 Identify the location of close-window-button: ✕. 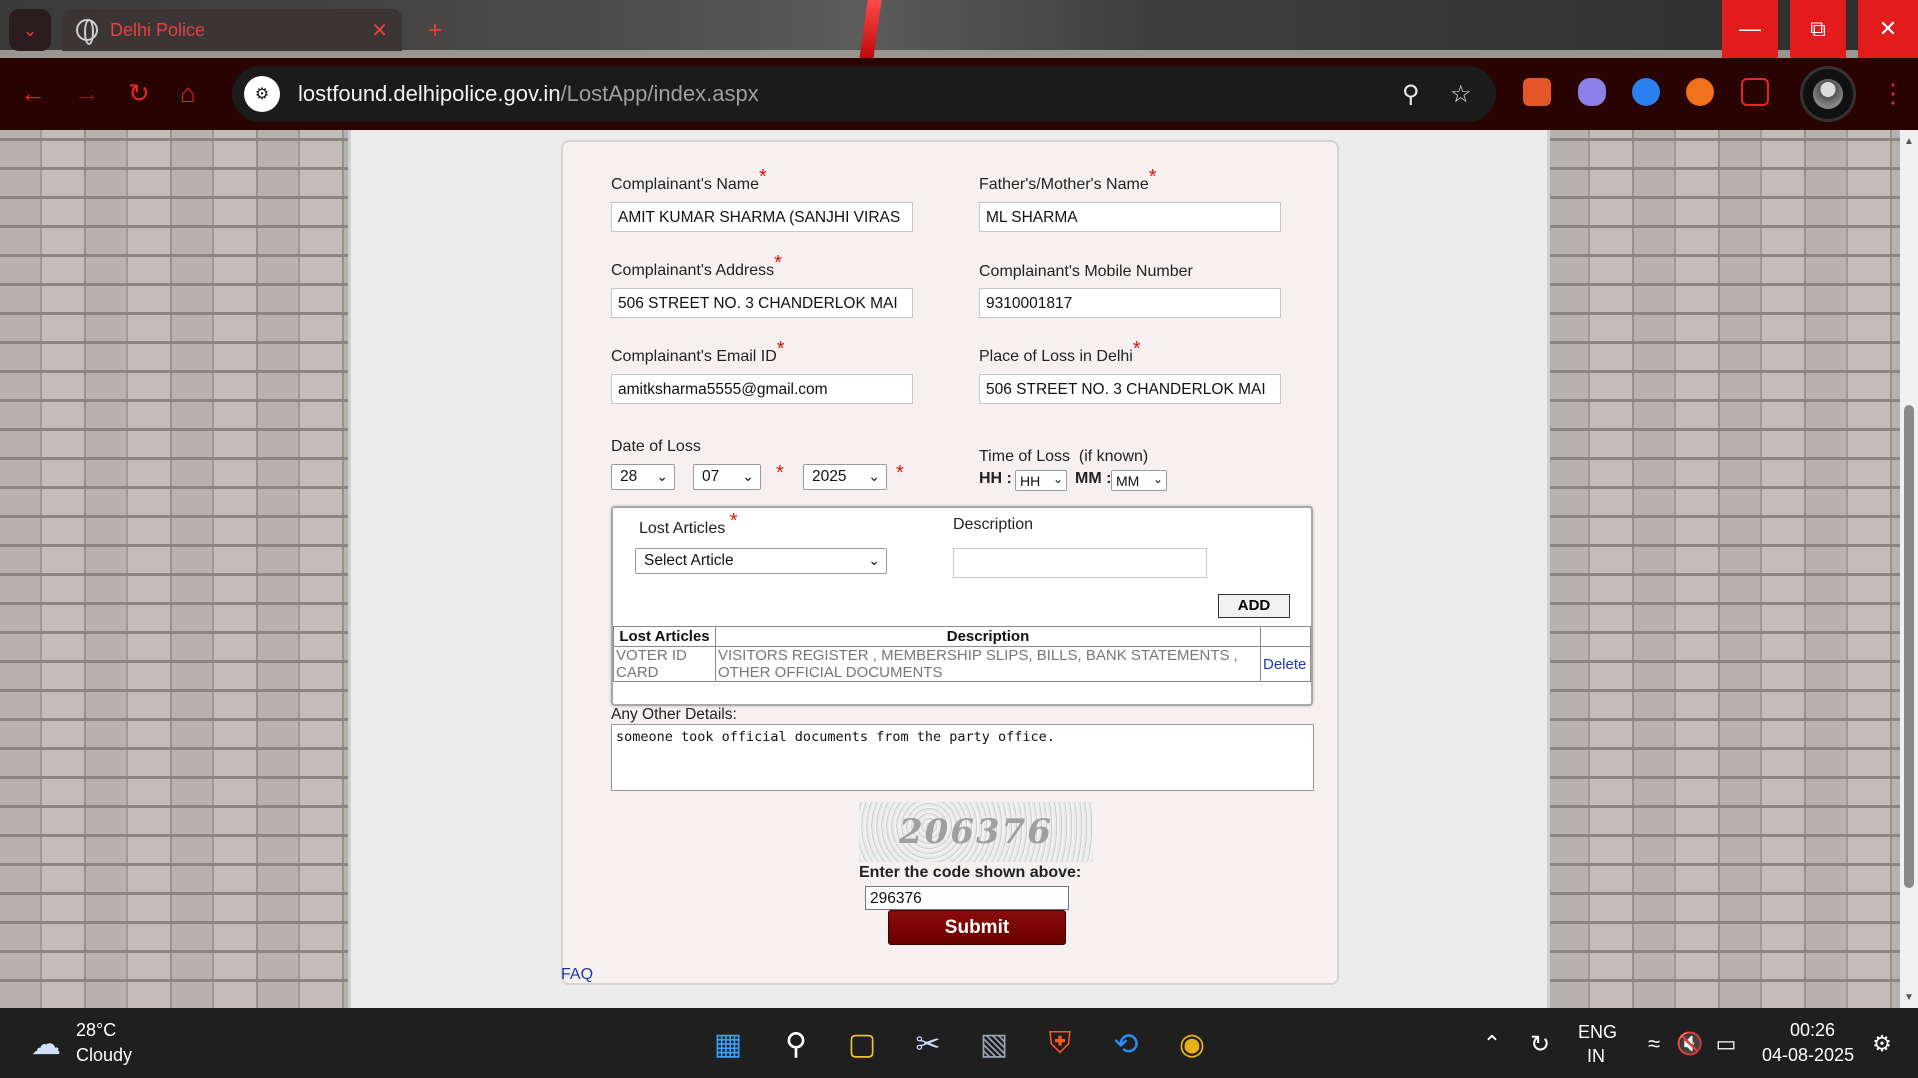
(1888, 29).